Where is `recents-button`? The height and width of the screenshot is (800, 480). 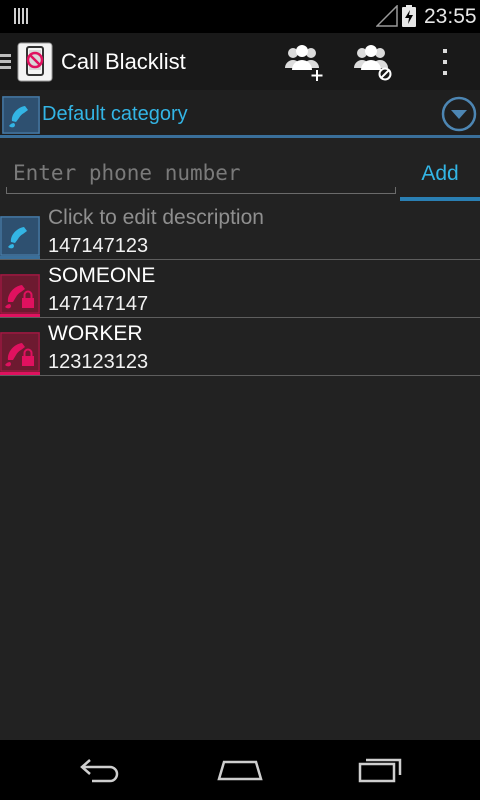 recents-button is located at coordinates (380, 770).